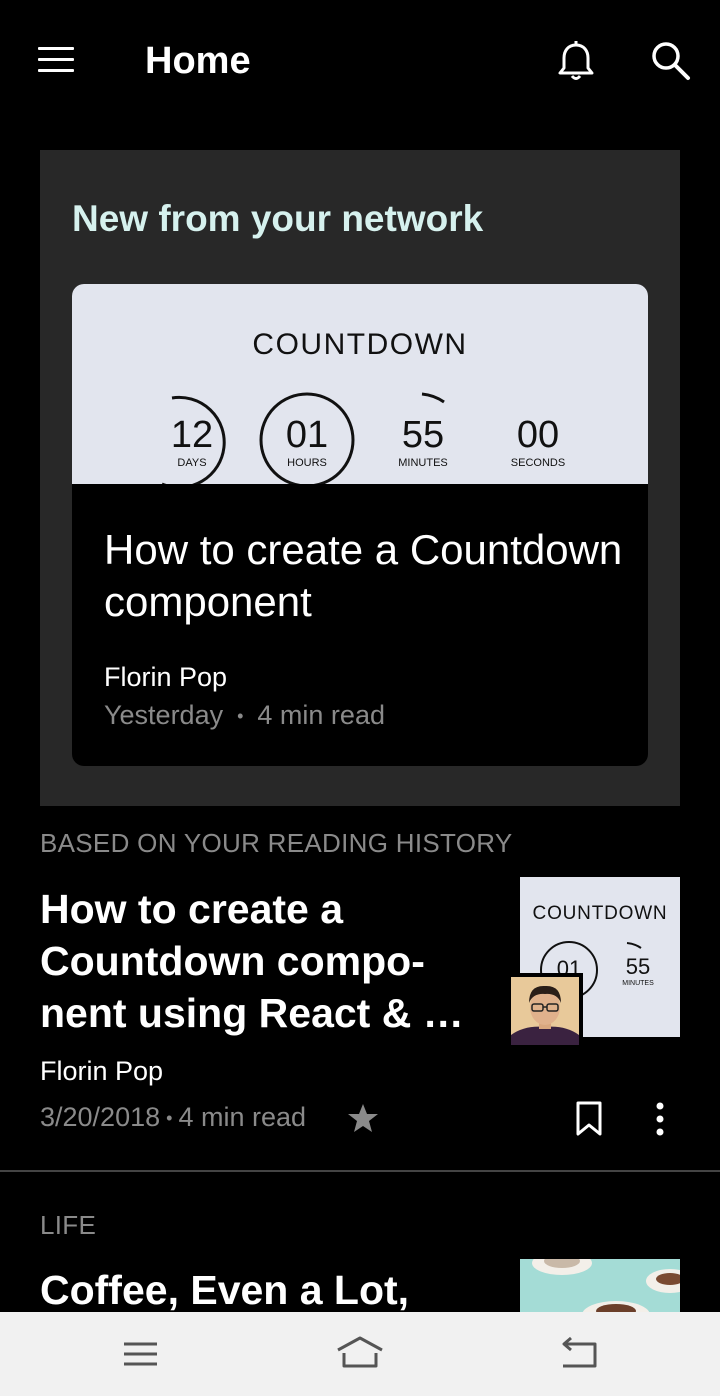 This screenshot has width=720, height=1396. Describe the element at coordinates (360, 62) in the screenshot. I see `top-app-bar: Home` at that location.